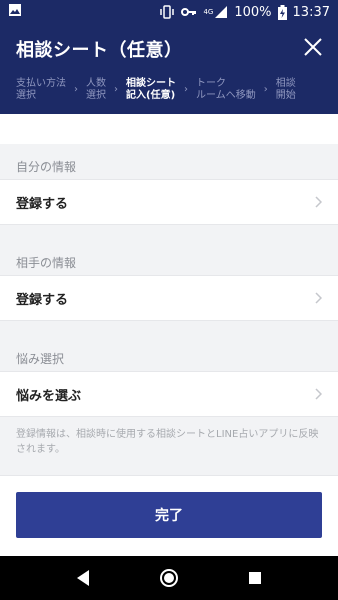  I want to click on signal-icon: 4G, so click(215, 12).